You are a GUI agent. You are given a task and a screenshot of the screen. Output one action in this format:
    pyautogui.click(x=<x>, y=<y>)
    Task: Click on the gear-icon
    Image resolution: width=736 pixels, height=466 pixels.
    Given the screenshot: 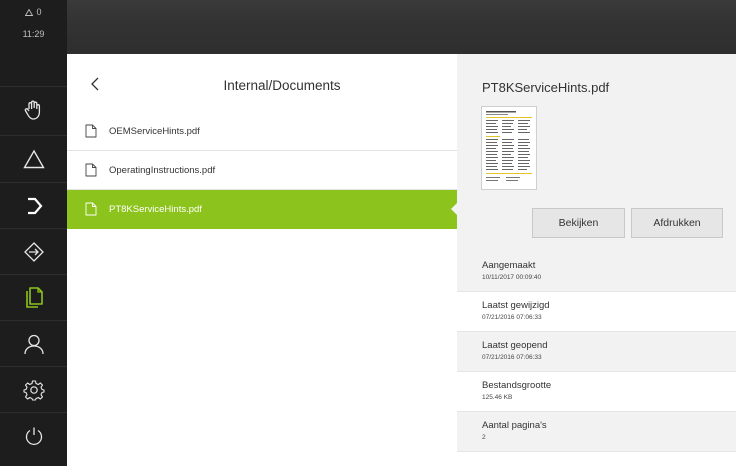 What is the action you would take?
    pyautogui.click(x=33, y=390)
    